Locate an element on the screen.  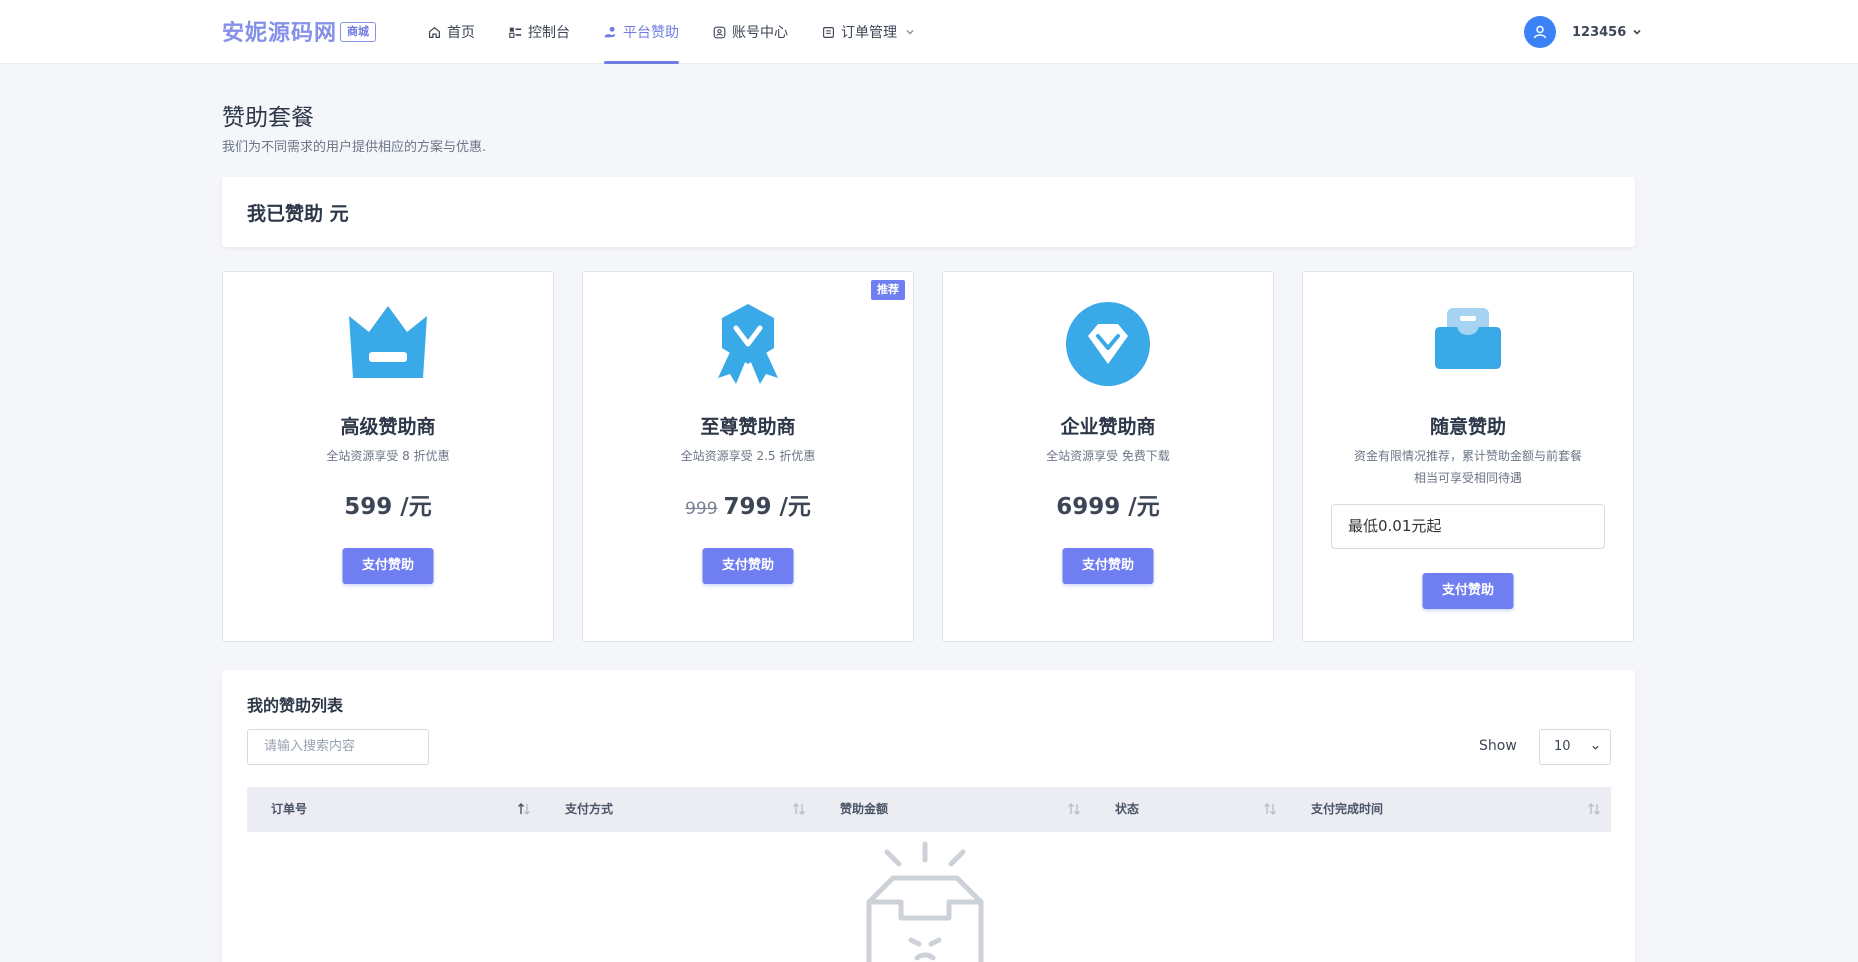
column-header-payment-method: 支付方式 is located at coordinates (678, 809).